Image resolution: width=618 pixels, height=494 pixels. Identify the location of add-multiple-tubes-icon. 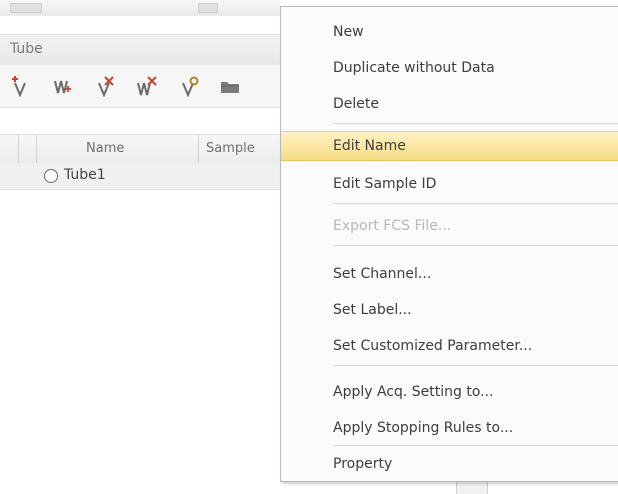
(62, 86).